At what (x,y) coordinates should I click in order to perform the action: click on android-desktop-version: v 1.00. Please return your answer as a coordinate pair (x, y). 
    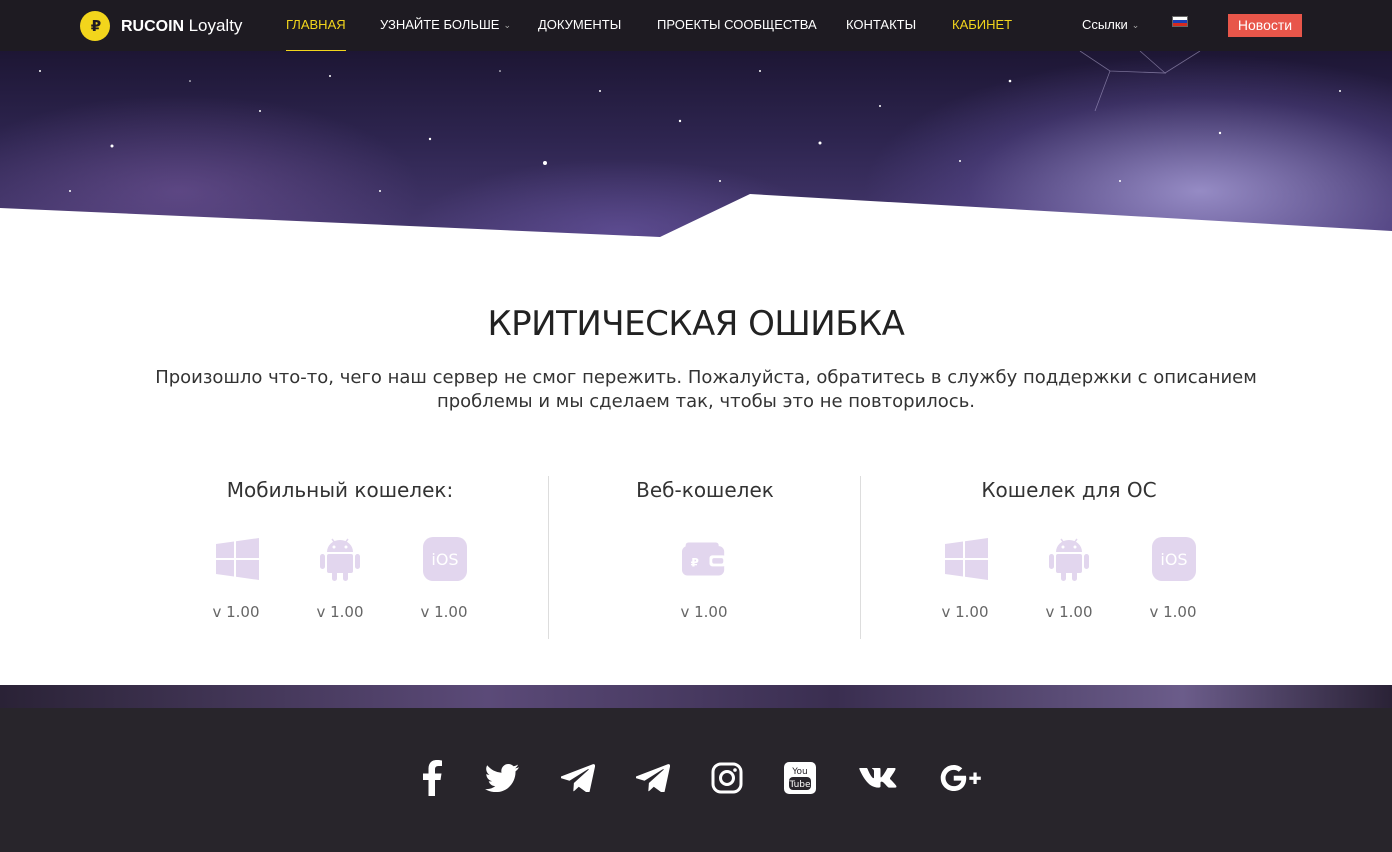
    Looking at the image, I should click on (1069, 612).